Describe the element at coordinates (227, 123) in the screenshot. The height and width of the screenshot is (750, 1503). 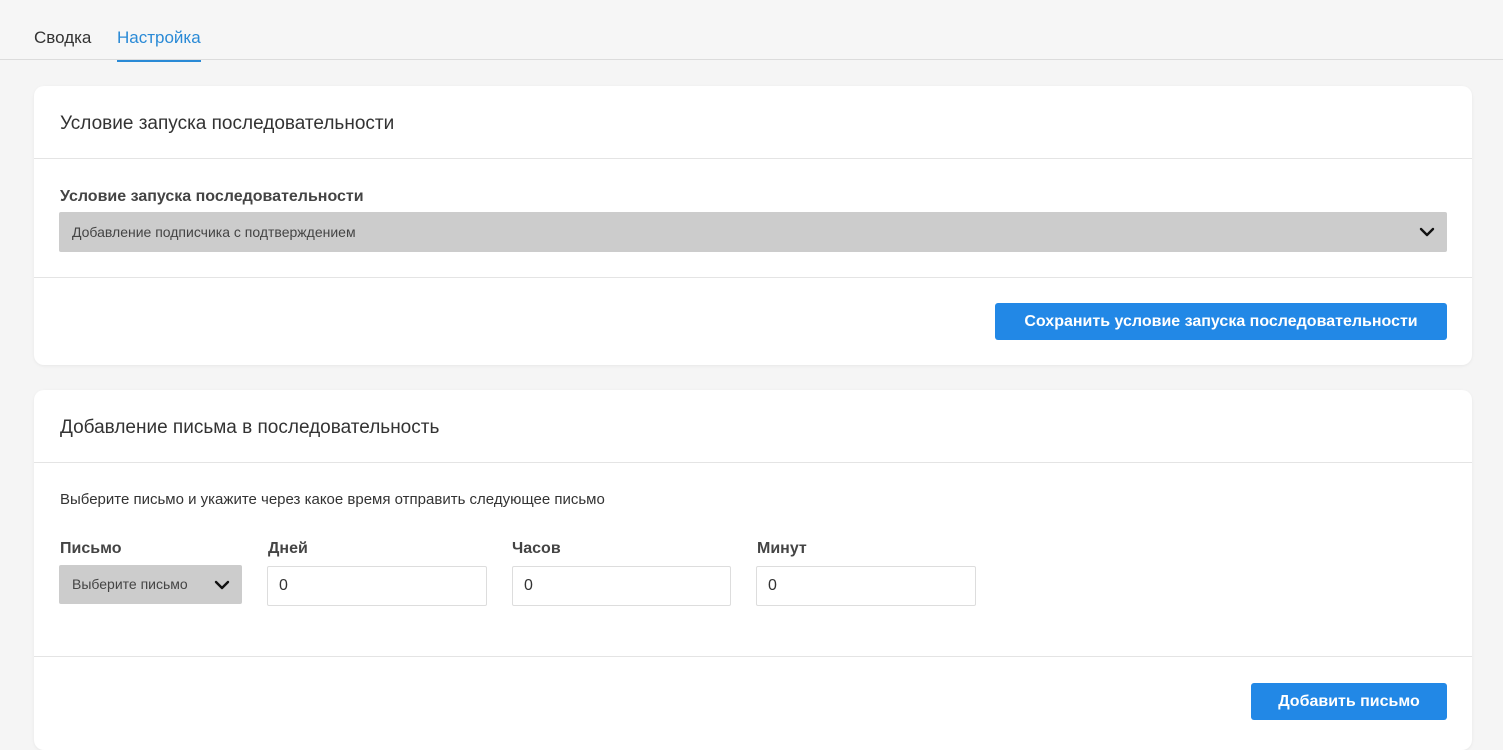
I see `card-title: Условие запуска последовательности` at that location.